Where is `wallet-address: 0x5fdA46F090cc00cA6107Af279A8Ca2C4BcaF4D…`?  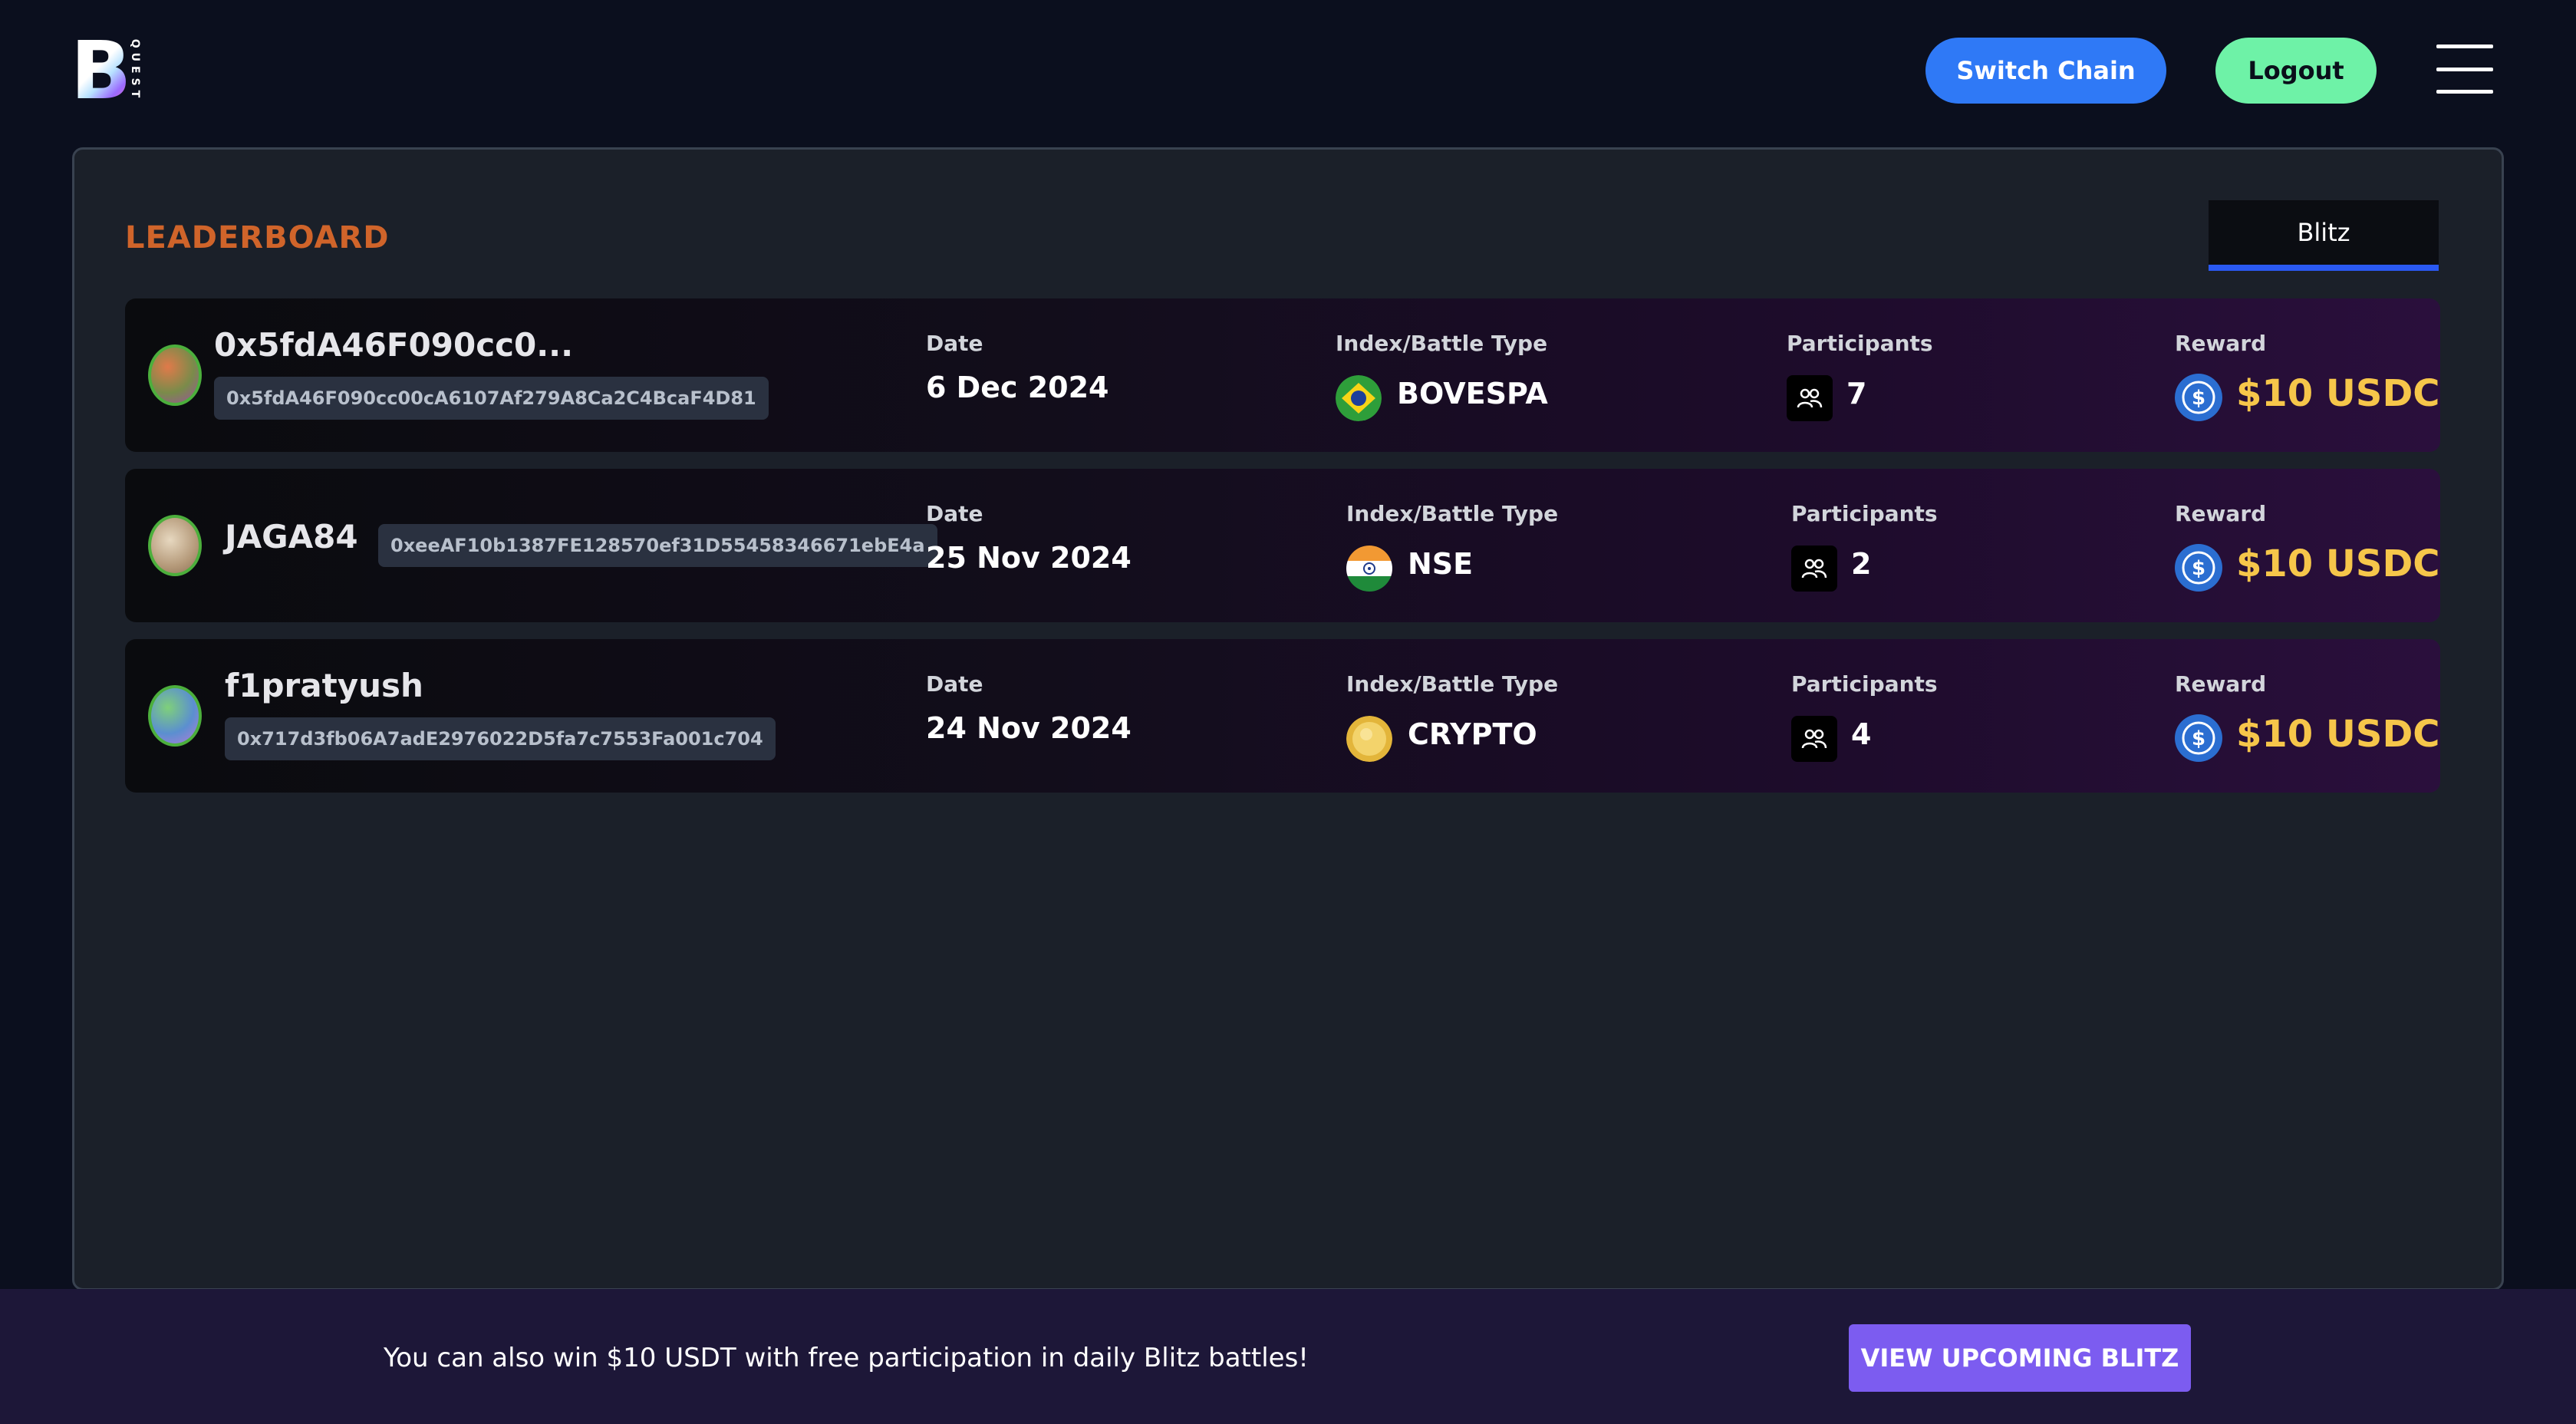 wallet-address: 0x5fdA46F090cc00cA6107Af279A8Ca2C4BcaF4D… is located at coordinates (491, 399).